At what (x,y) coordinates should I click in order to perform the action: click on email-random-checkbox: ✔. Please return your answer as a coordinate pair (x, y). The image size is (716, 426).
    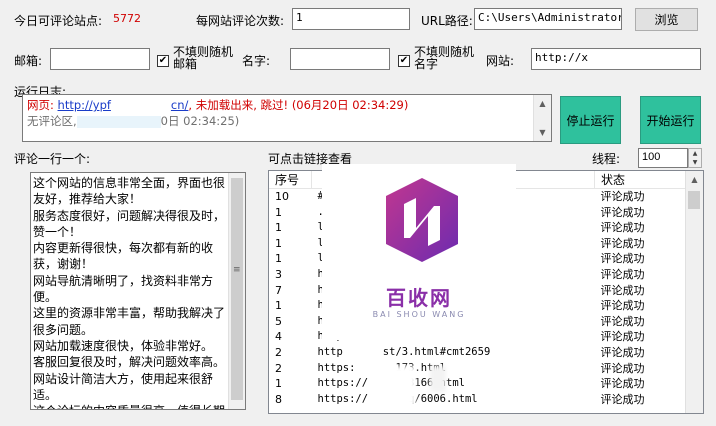
    Looking at the image, I should click on (163, 61).